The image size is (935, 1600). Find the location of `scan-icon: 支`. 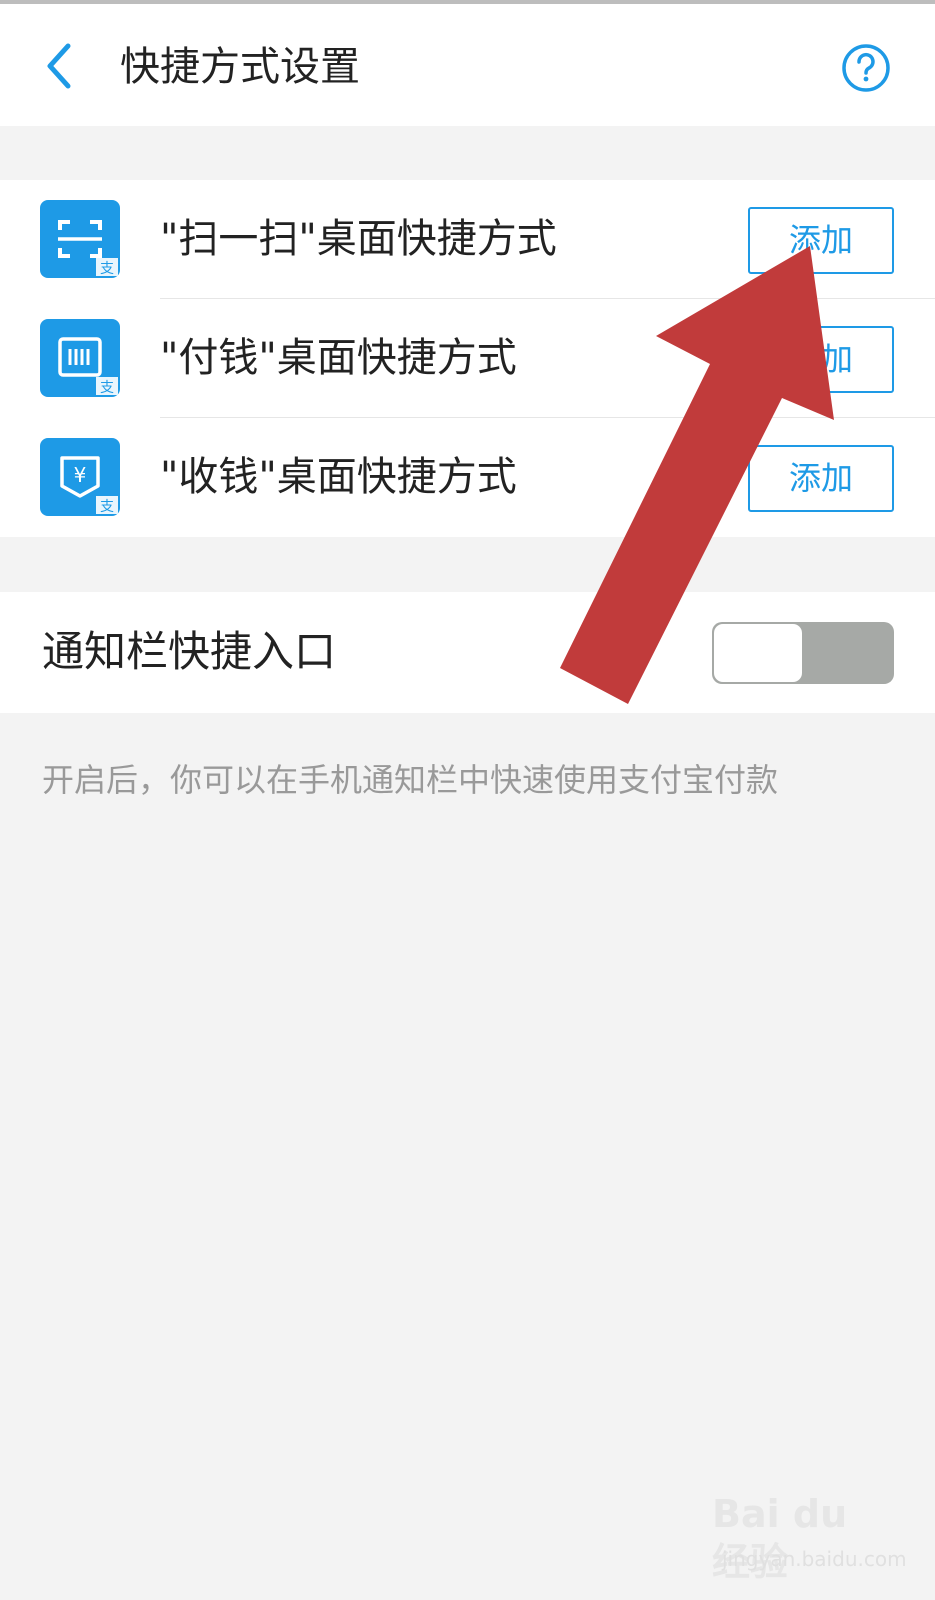

scan-icon: 支 is located at coordinates (80, 239).